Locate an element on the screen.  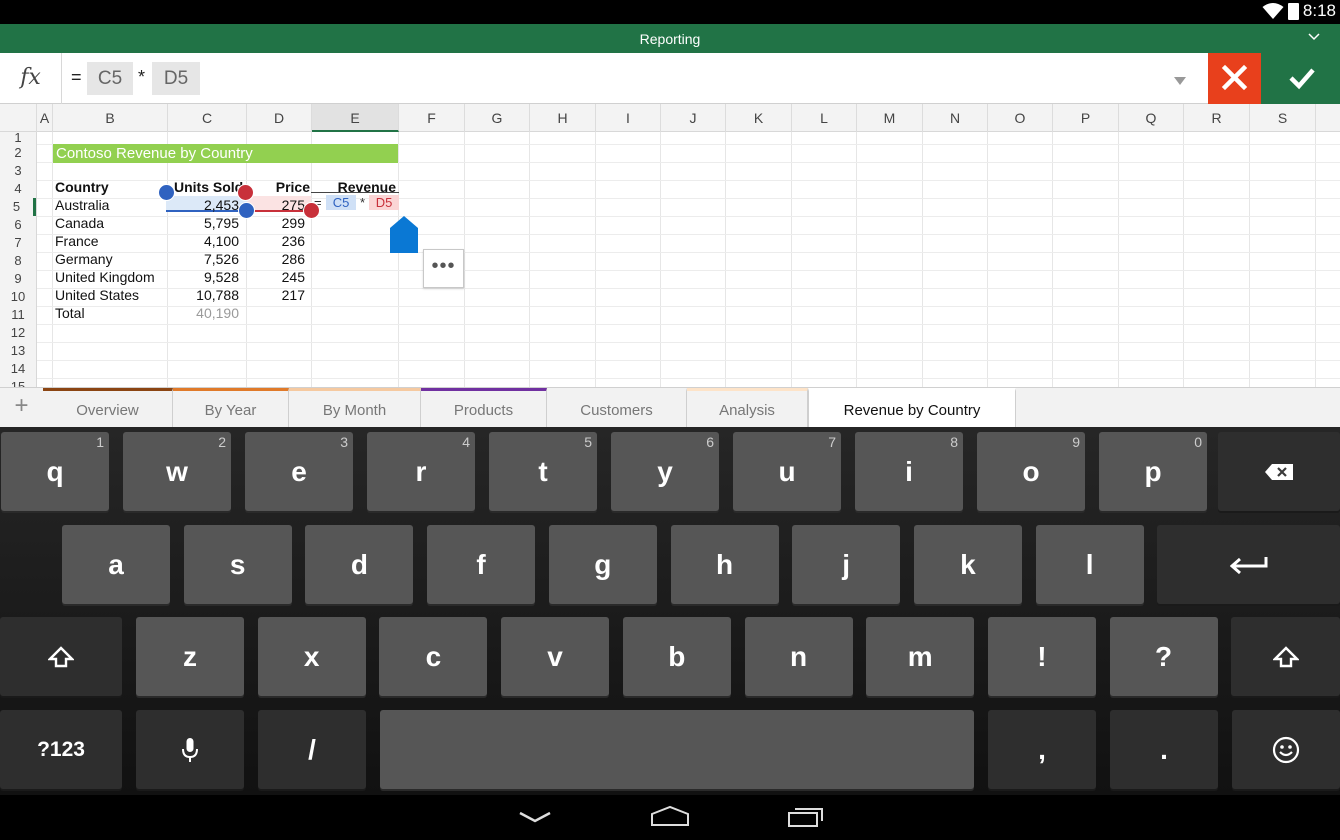
formula-token-c5: C5 is located at coordinates (110, 78).